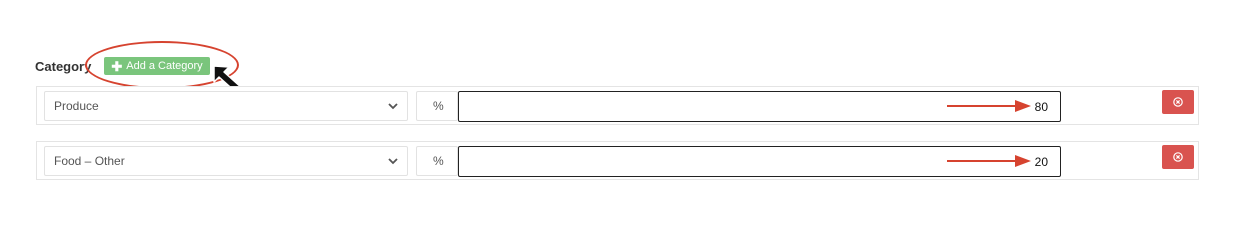 This screenshot has width=1242, height=244. What do you see at coordinates (76, 106) in the screenshot?
I see `category-select-value: Produce` at bounding box center [76, 106].